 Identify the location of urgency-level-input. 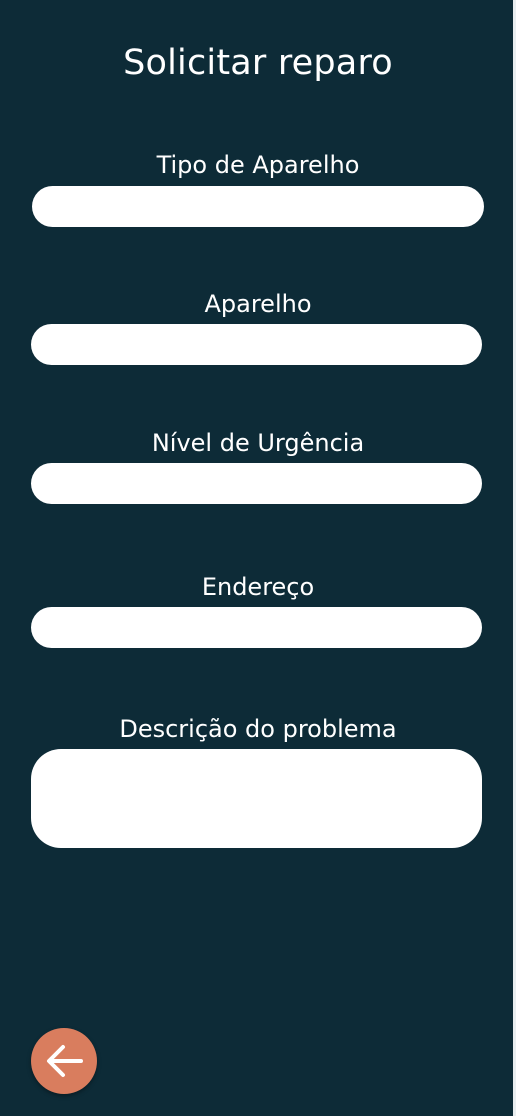
(256, 483).